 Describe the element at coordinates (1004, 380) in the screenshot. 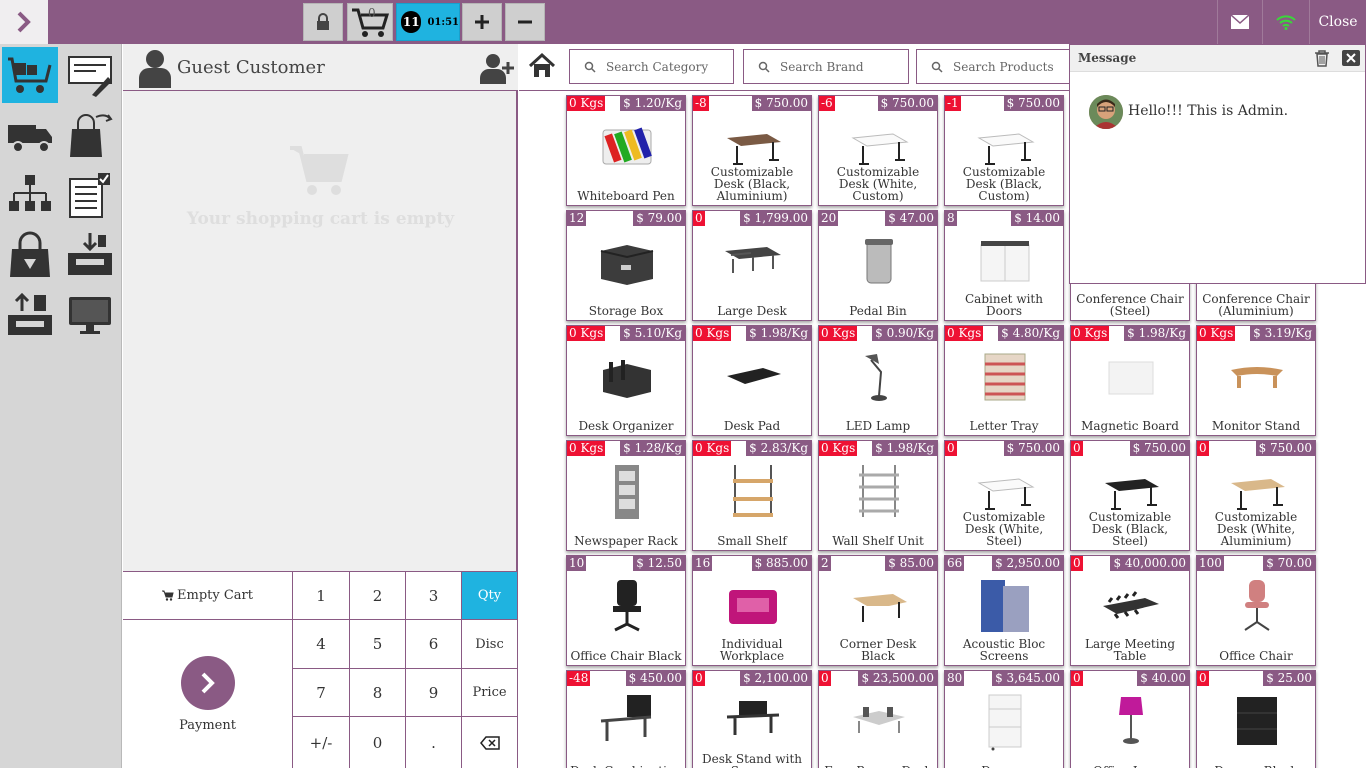

I see `product-card: 0 Kgs $ 4.80/Kg Letter Tray` at that location.